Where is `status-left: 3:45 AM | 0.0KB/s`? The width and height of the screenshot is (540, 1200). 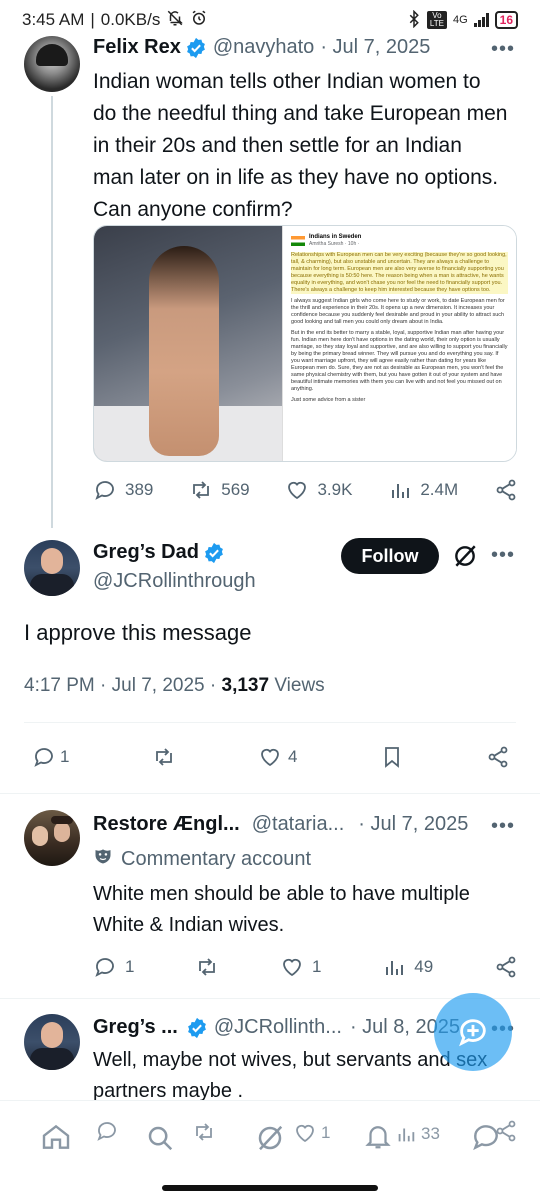 status-left: 3:45 AM | 0.0KB/s is located at coordinates (115, 20).